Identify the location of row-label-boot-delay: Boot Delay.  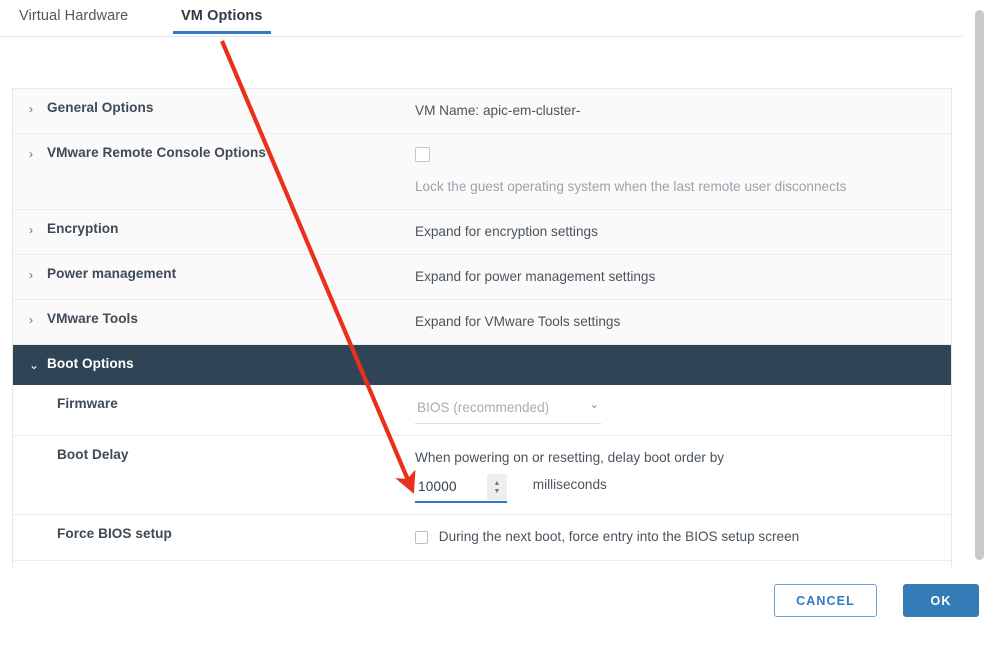
(214, 454).